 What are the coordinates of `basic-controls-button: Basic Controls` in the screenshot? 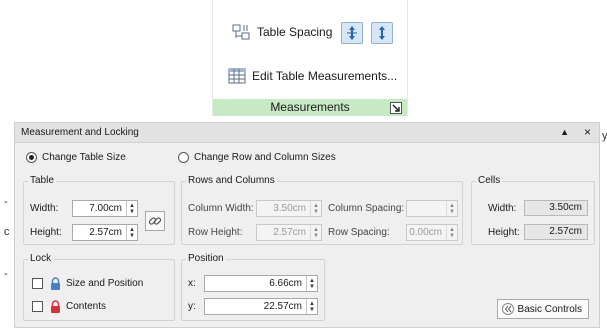 It's located at (542, 309).